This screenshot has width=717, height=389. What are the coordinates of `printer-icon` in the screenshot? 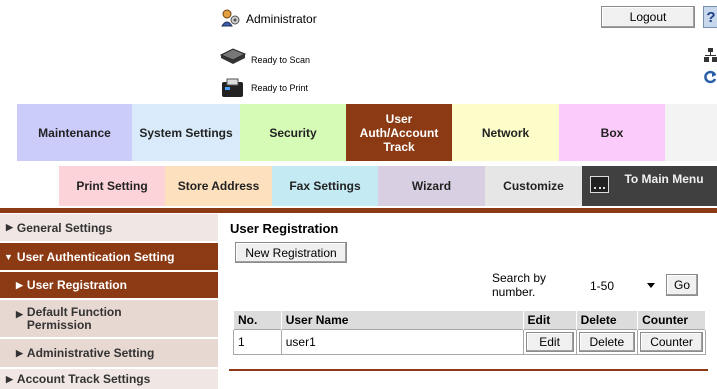 It's located at (232, 87).